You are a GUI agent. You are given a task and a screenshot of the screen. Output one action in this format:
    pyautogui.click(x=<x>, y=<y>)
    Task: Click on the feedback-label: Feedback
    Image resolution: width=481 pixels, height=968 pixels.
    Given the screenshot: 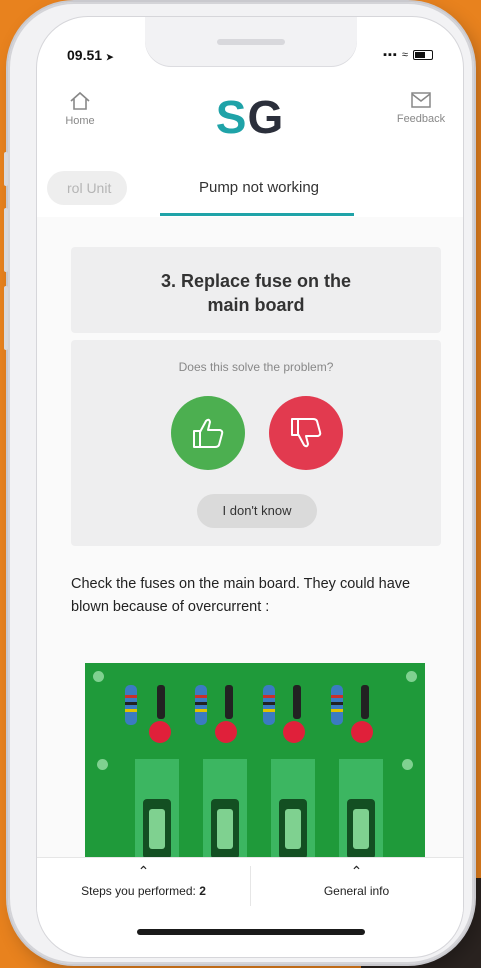 What is the action you would take?
    pyautogui.click(x=421, y=119)
    